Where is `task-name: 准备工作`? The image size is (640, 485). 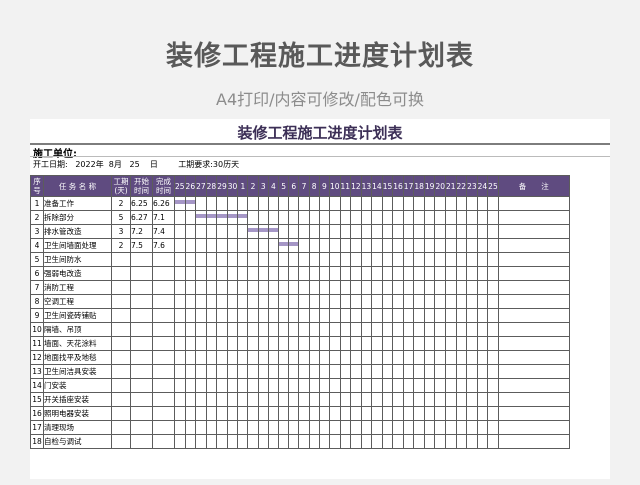 task-name: 准备工作 is located at coordinates (77, 203).